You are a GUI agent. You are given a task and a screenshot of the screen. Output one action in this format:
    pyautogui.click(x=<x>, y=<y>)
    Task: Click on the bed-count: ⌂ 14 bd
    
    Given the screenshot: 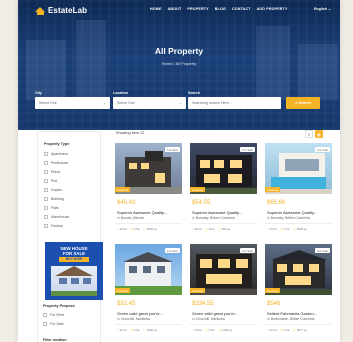 What is the action you would take?
    pyautogui.click(x=196, y=330)
    